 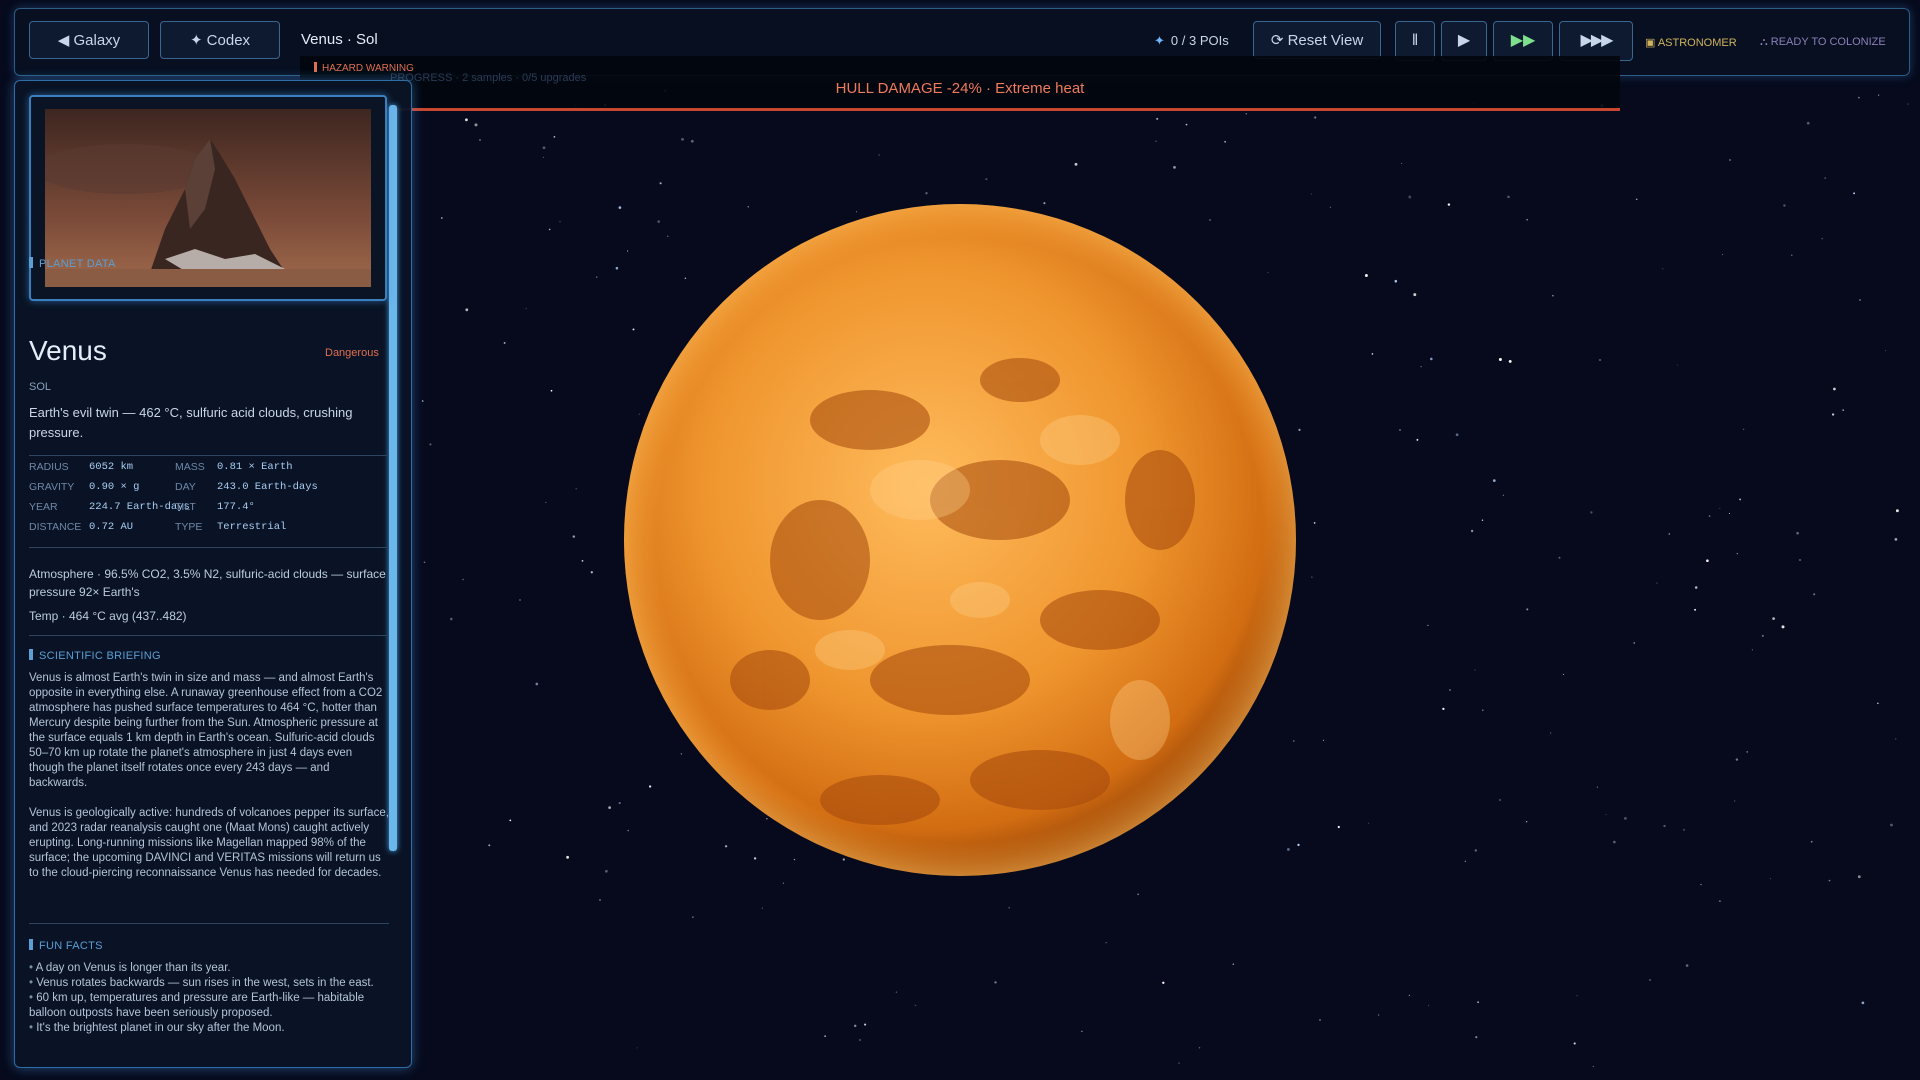 What do you see at coordinates (209, 471) in the screenshot?
I see `stat-row: RADIUS 6052 km MASS 0.81 × Earth` at bounding box center [209, 471].